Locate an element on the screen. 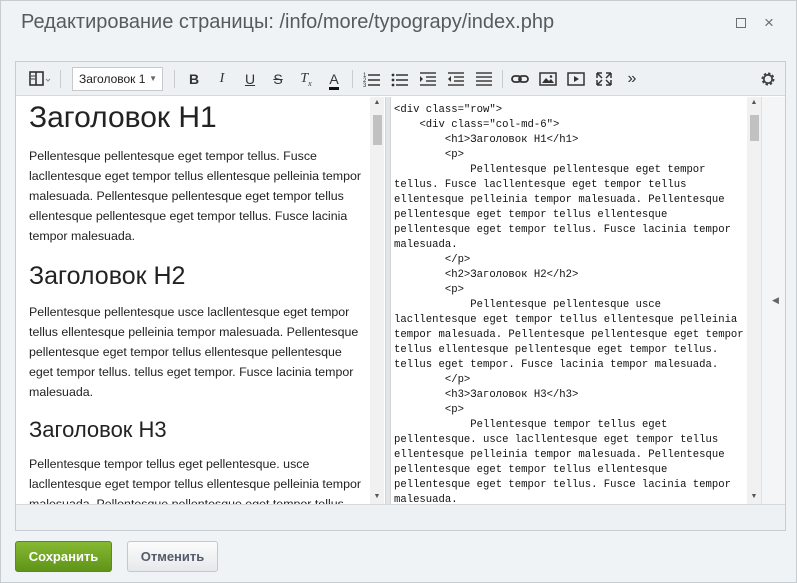  code-scrollbar: ▲ ▼ is located at coordinates (754, 300).